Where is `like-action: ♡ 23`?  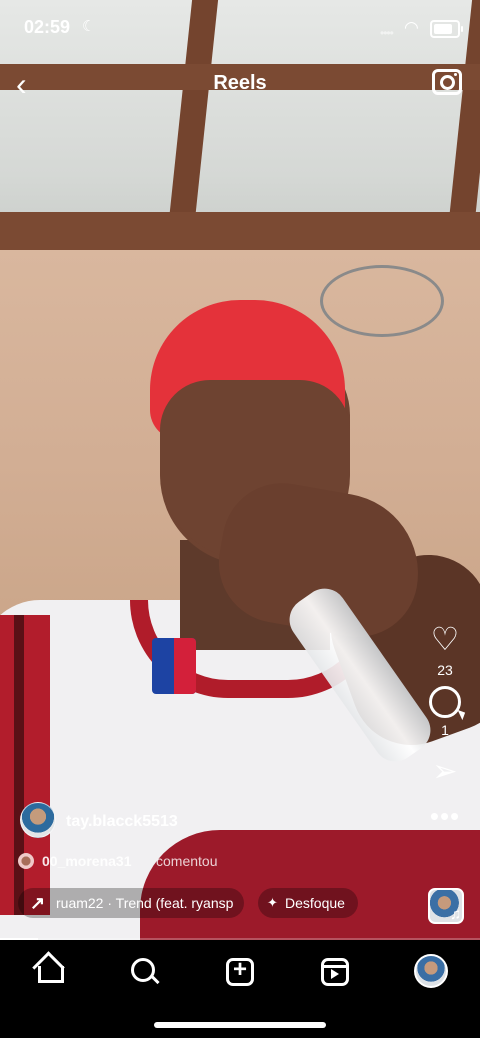
like-action: ♡ 23 is located at coordinates (445, 649).